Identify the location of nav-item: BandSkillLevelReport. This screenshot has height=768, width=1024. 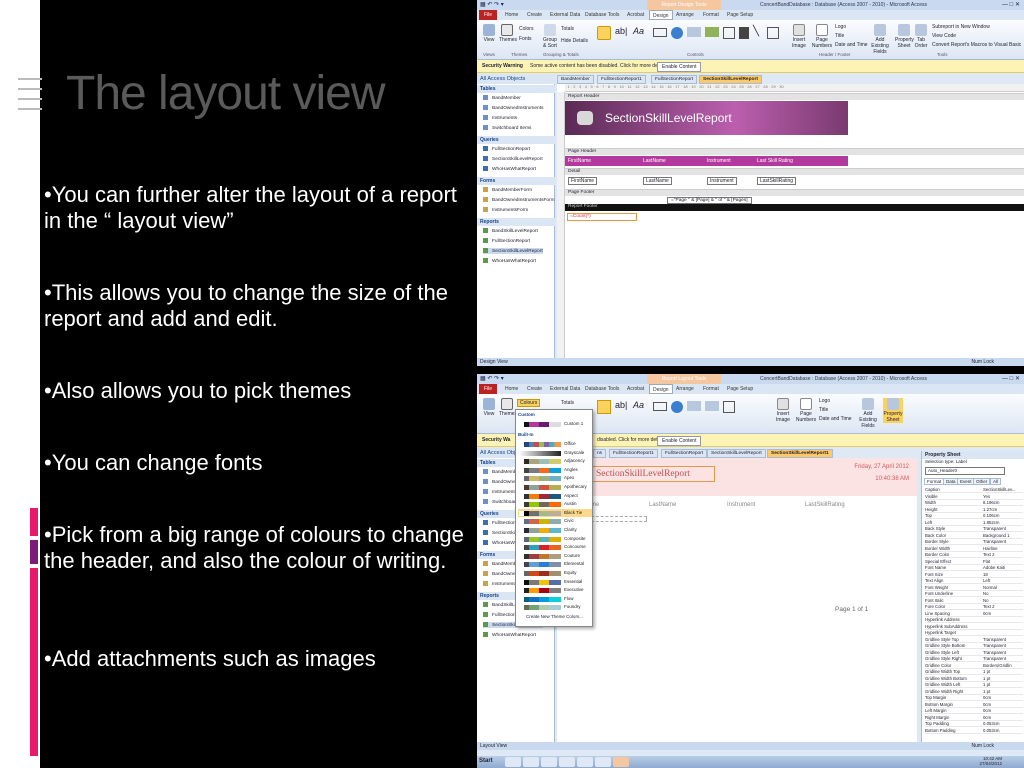
(510, 231).